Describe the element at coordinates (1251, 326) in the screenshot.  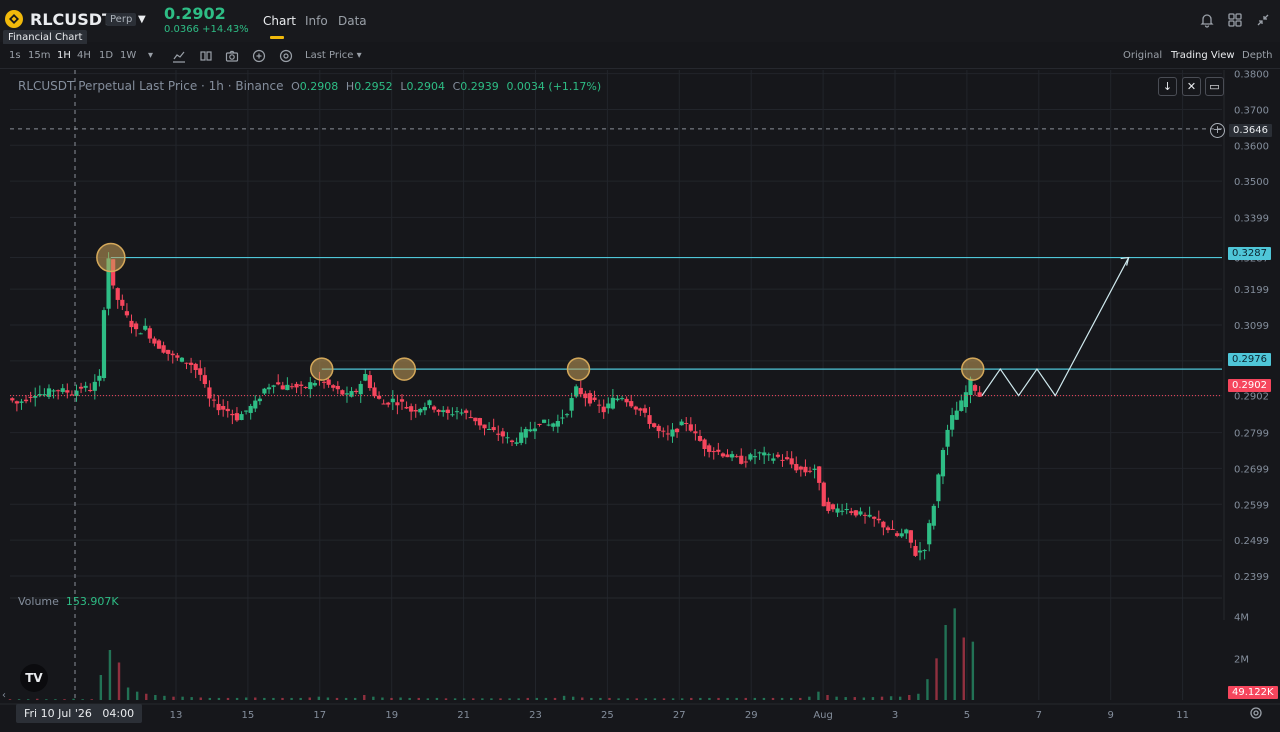
I see `price-tick-label: 0.3099` at that location.